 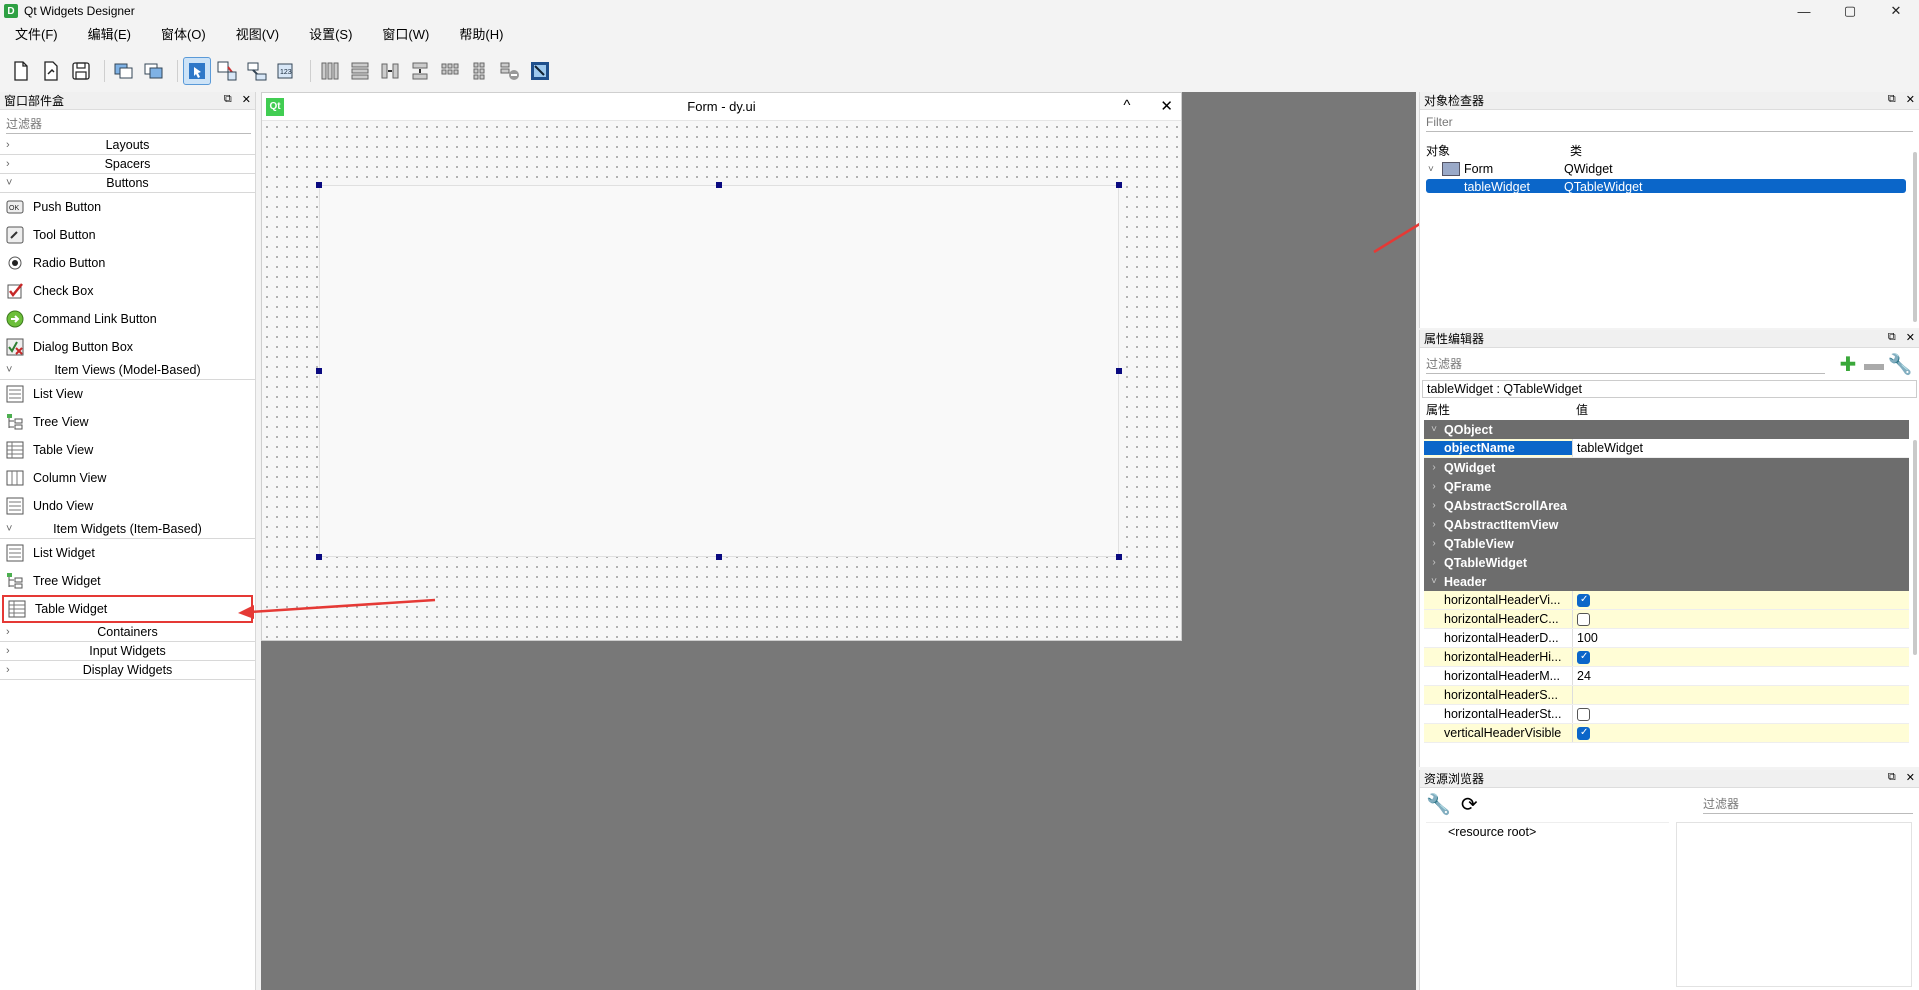 I want to click on widget-list-view: List View, so click(x=127, y=394).